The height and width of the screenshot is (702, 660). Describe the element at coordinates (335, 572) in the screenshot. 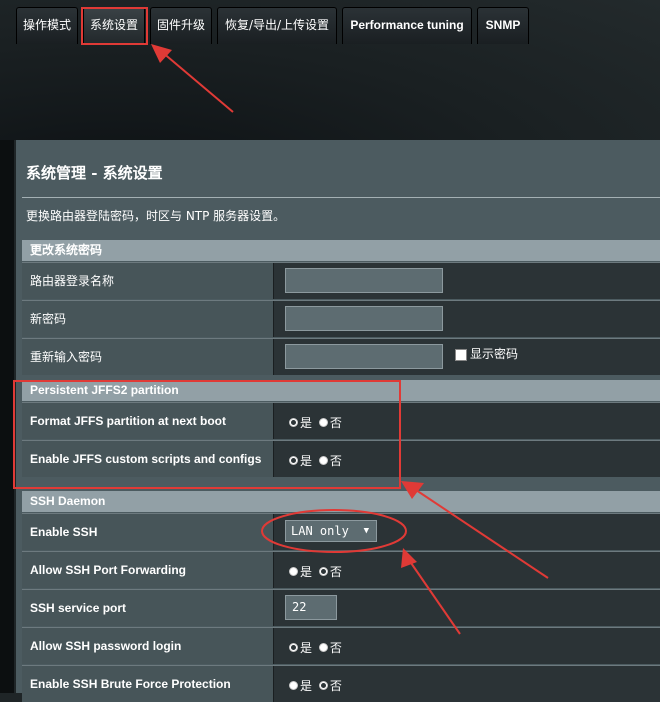

I see `ssh-port-forwarding-no-label: 否` at that location.